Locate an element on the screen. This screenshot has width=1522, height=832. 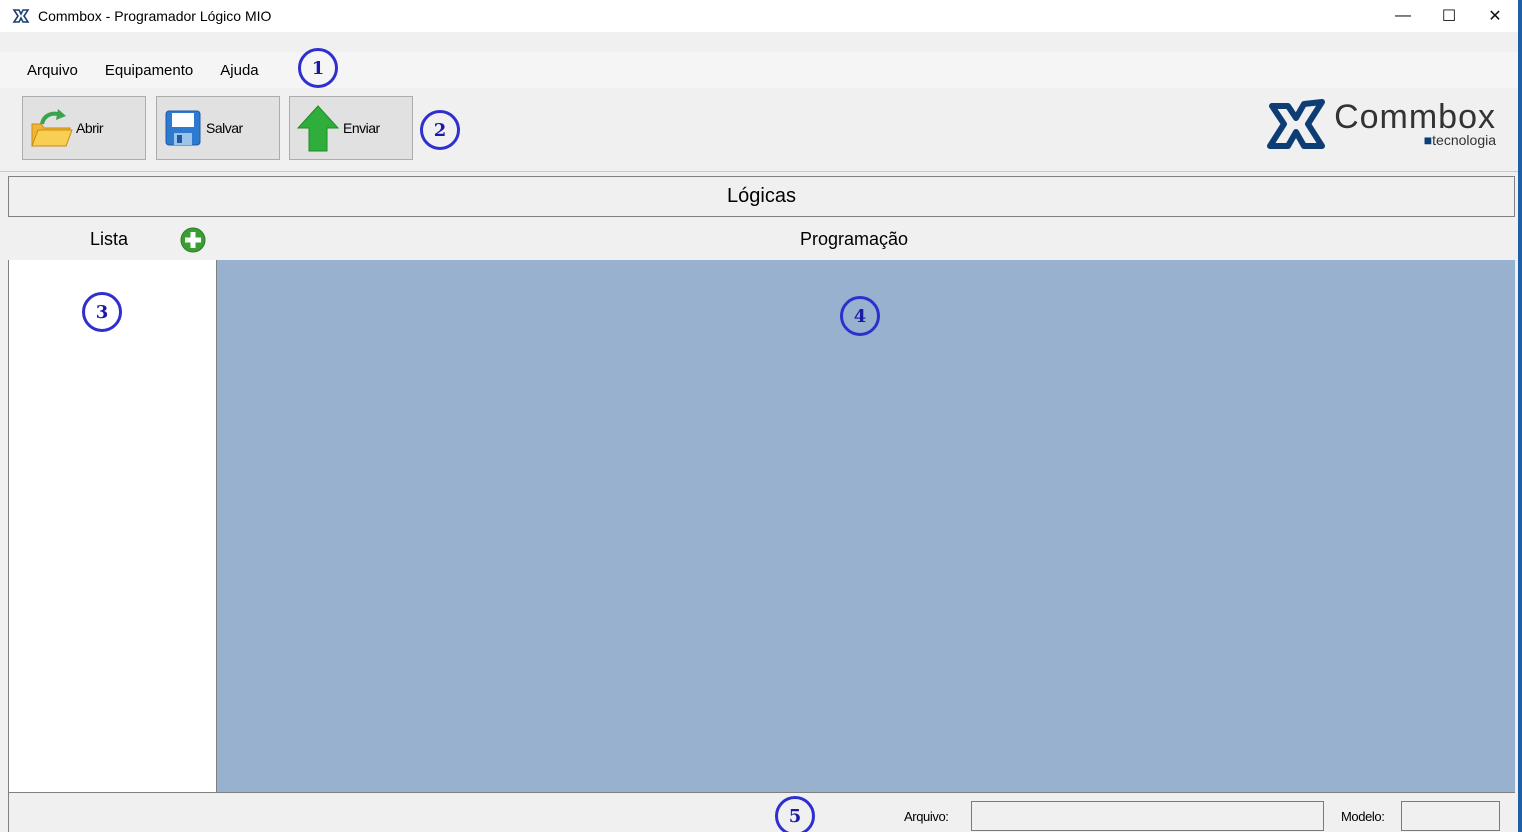
logo-sub-text: tecnologia is located at coordinates (1464, 140).